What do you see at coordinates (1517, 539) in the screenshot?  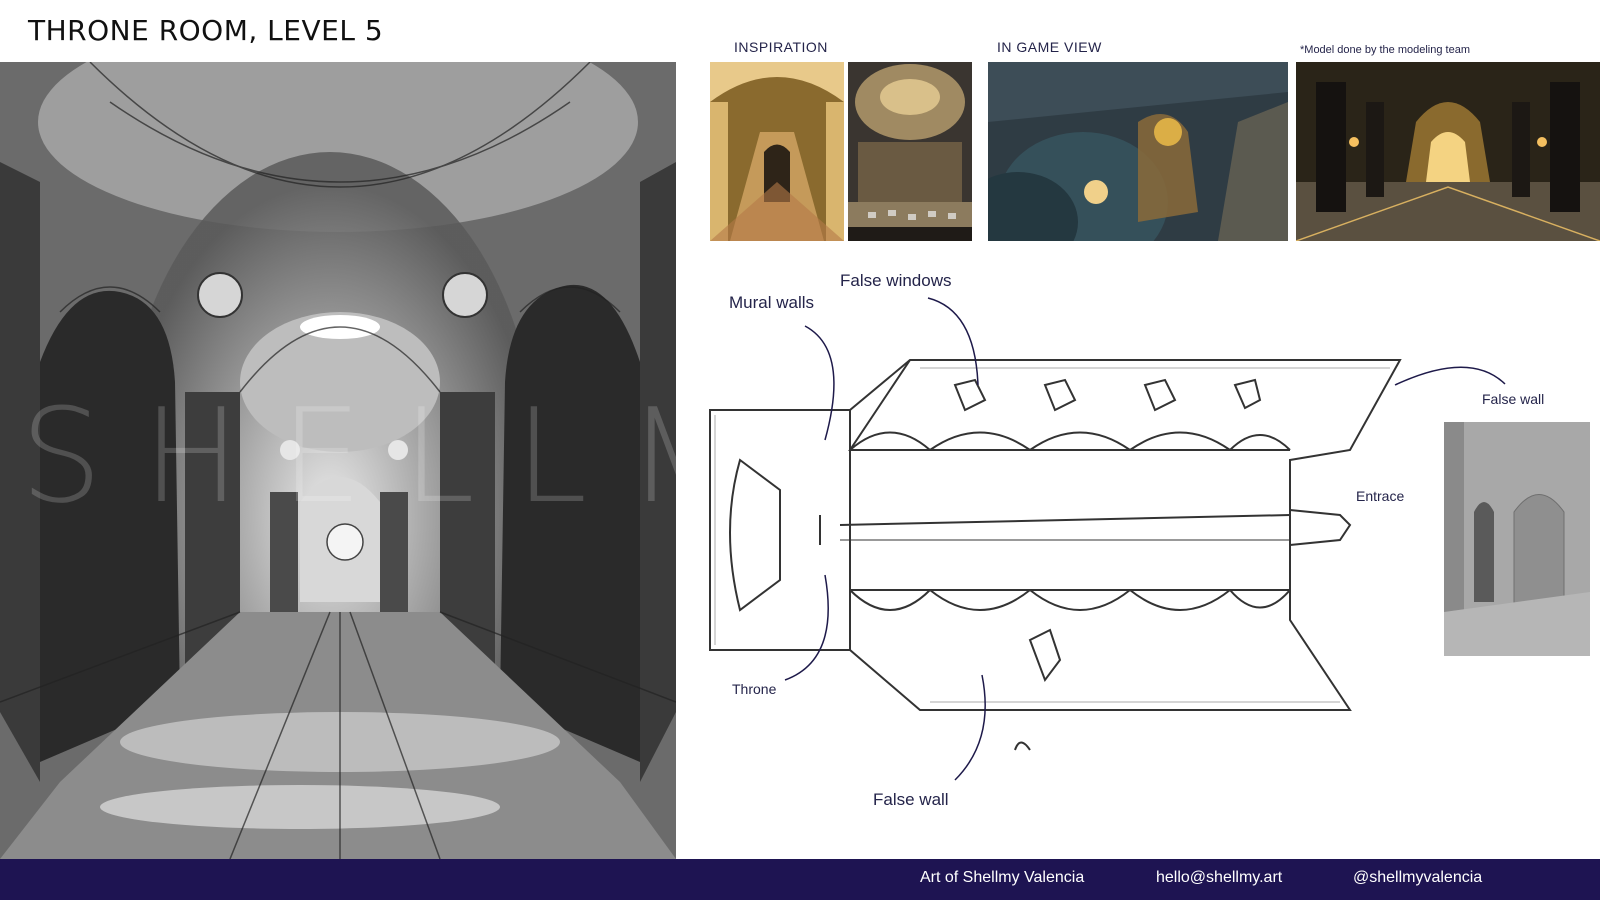 I see `false-wall-render` at bounding box center [1517, 539].